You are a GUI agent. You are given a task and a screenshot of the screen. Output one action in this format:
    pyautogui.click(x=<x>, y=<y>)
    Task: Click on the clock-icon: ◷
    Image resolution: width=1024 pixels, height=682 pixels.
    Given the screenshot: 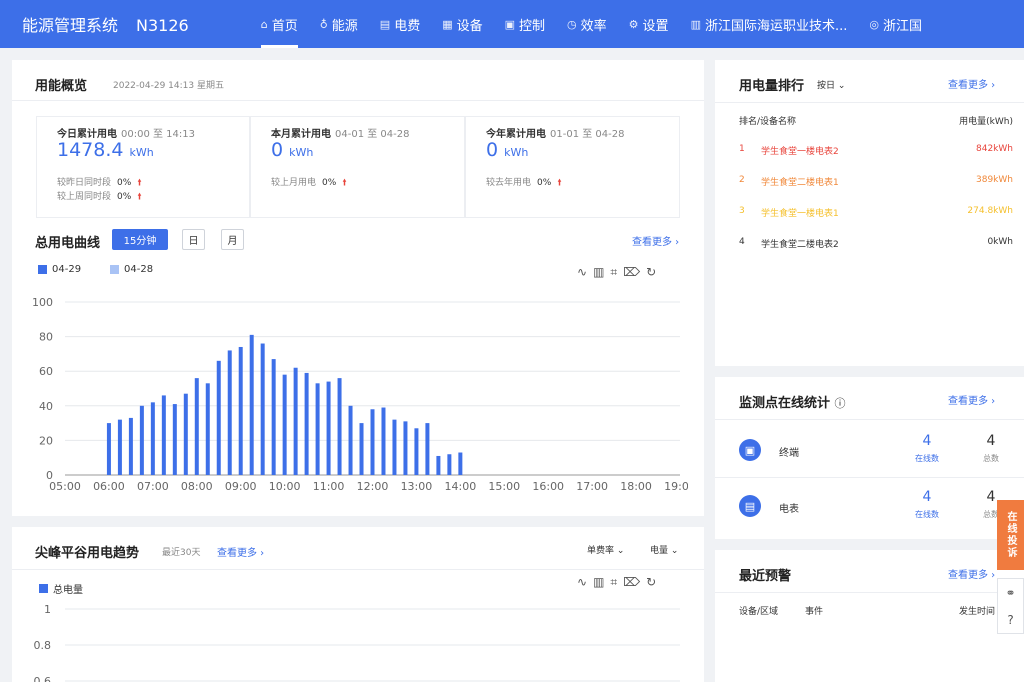 What is the action you would take?
    pyautogui.click(x=572, y=24)
    